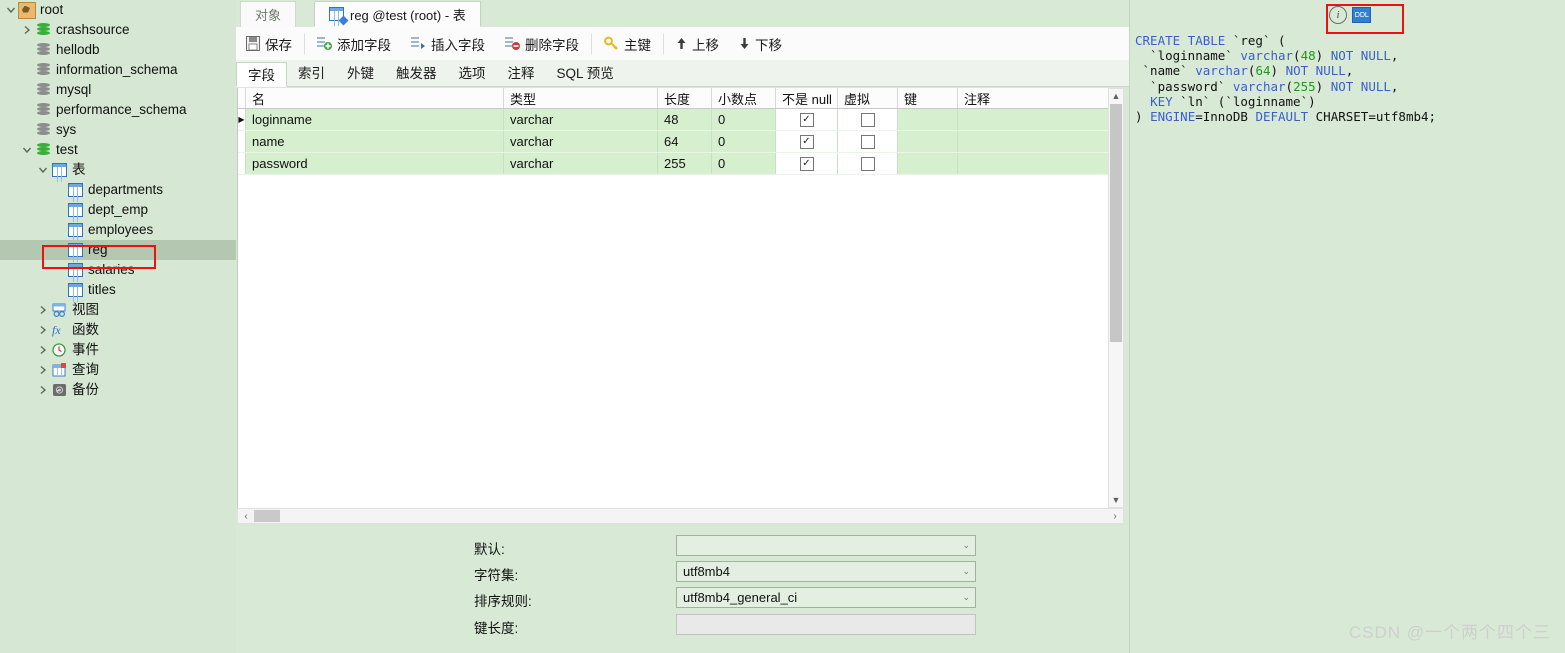 This screenshot has width=1565, height=653. I want to click on key-length-input, so click(826, 624).